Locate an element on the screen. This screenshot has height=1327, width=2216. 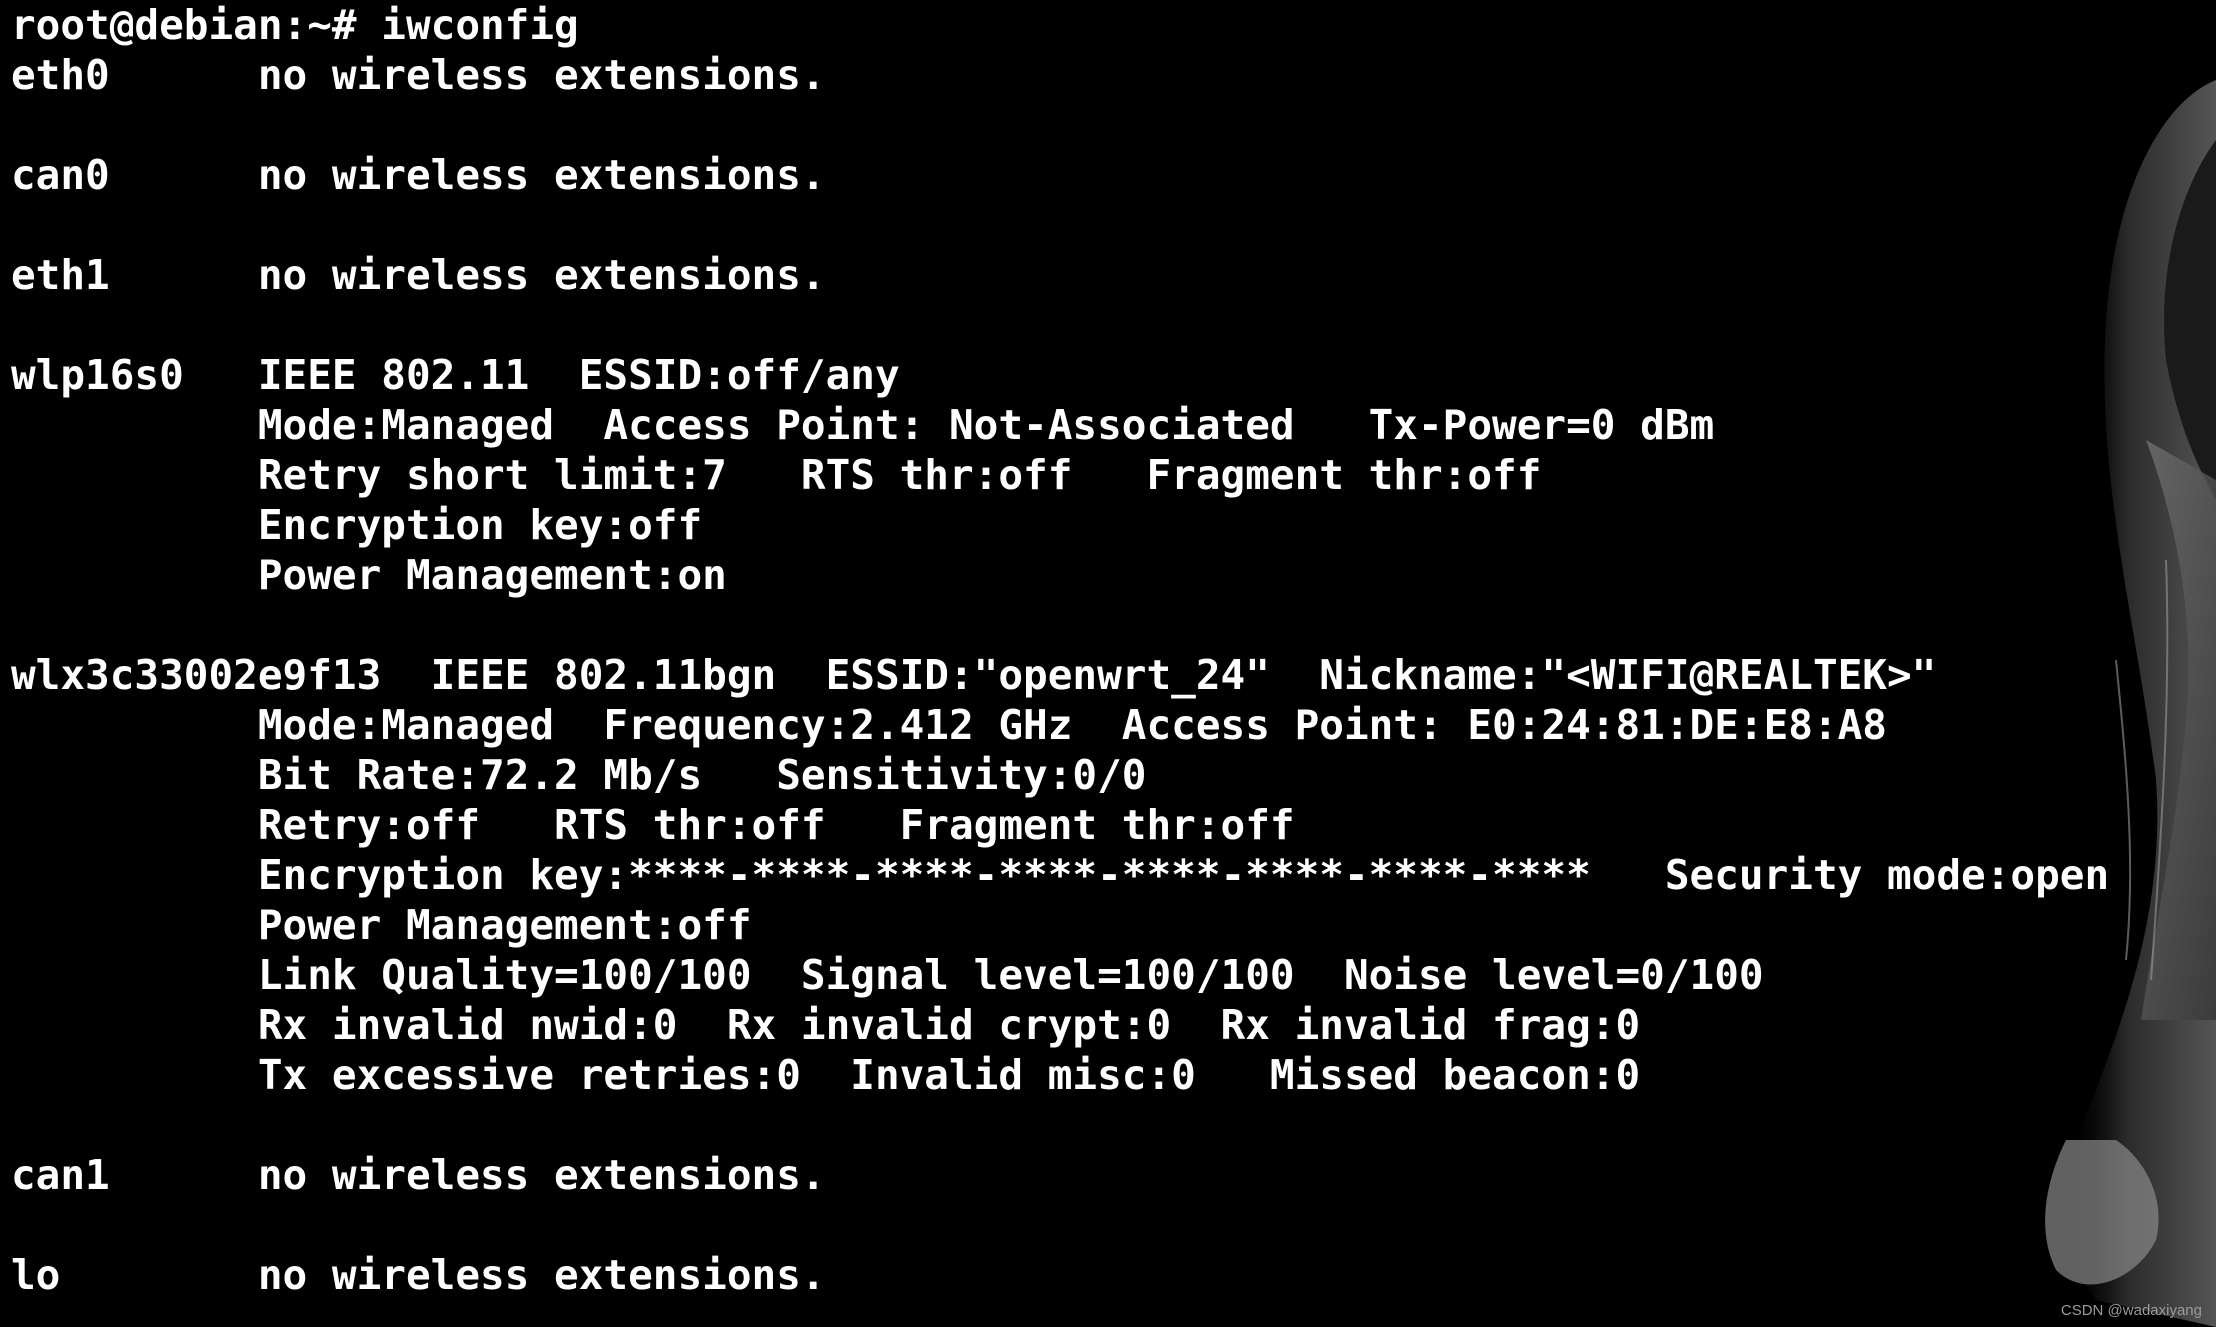
output-line: Bit Rate:72.2 Mb/s Sensitivity:0/0 is located at coordinates (579, 775).